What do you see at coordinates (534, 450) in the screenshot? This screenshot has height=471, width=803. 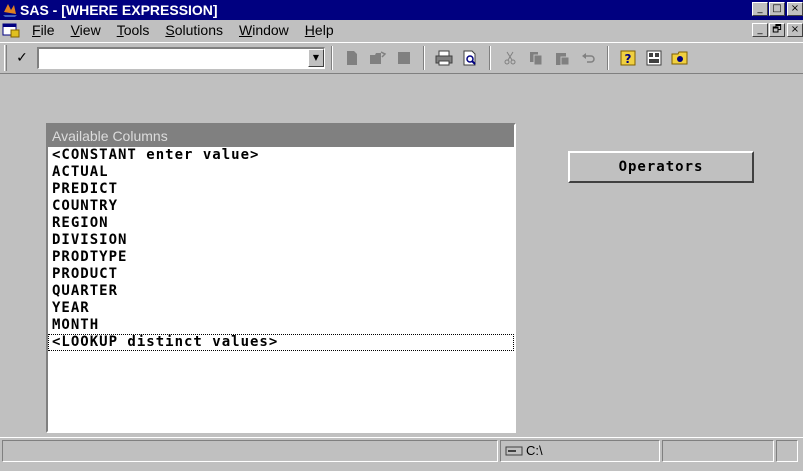 I see `current-path: C:\` at bounding box center [534, 450].